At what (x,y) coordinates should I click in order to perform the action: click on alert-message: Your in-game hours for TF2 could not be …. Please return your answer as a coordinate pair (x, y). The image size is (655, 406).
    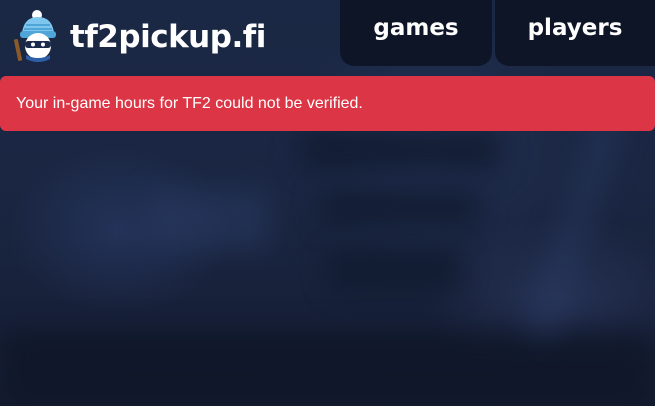
    Looking at the image, I should click on (189, 103).